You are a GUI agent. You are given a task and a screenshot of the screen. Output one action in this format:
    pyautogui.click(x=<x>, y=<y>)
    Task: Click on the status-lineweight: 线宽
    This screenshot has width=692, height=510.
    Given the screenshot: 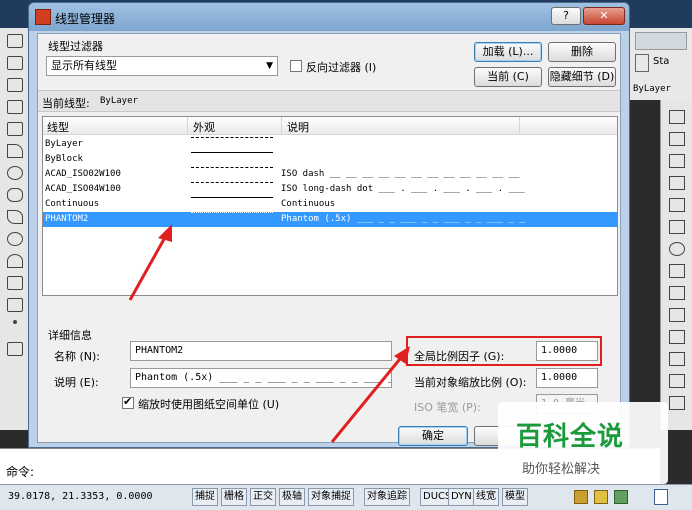 What is the action you would take?
    pyautogui.click(x=486, y=497)
    